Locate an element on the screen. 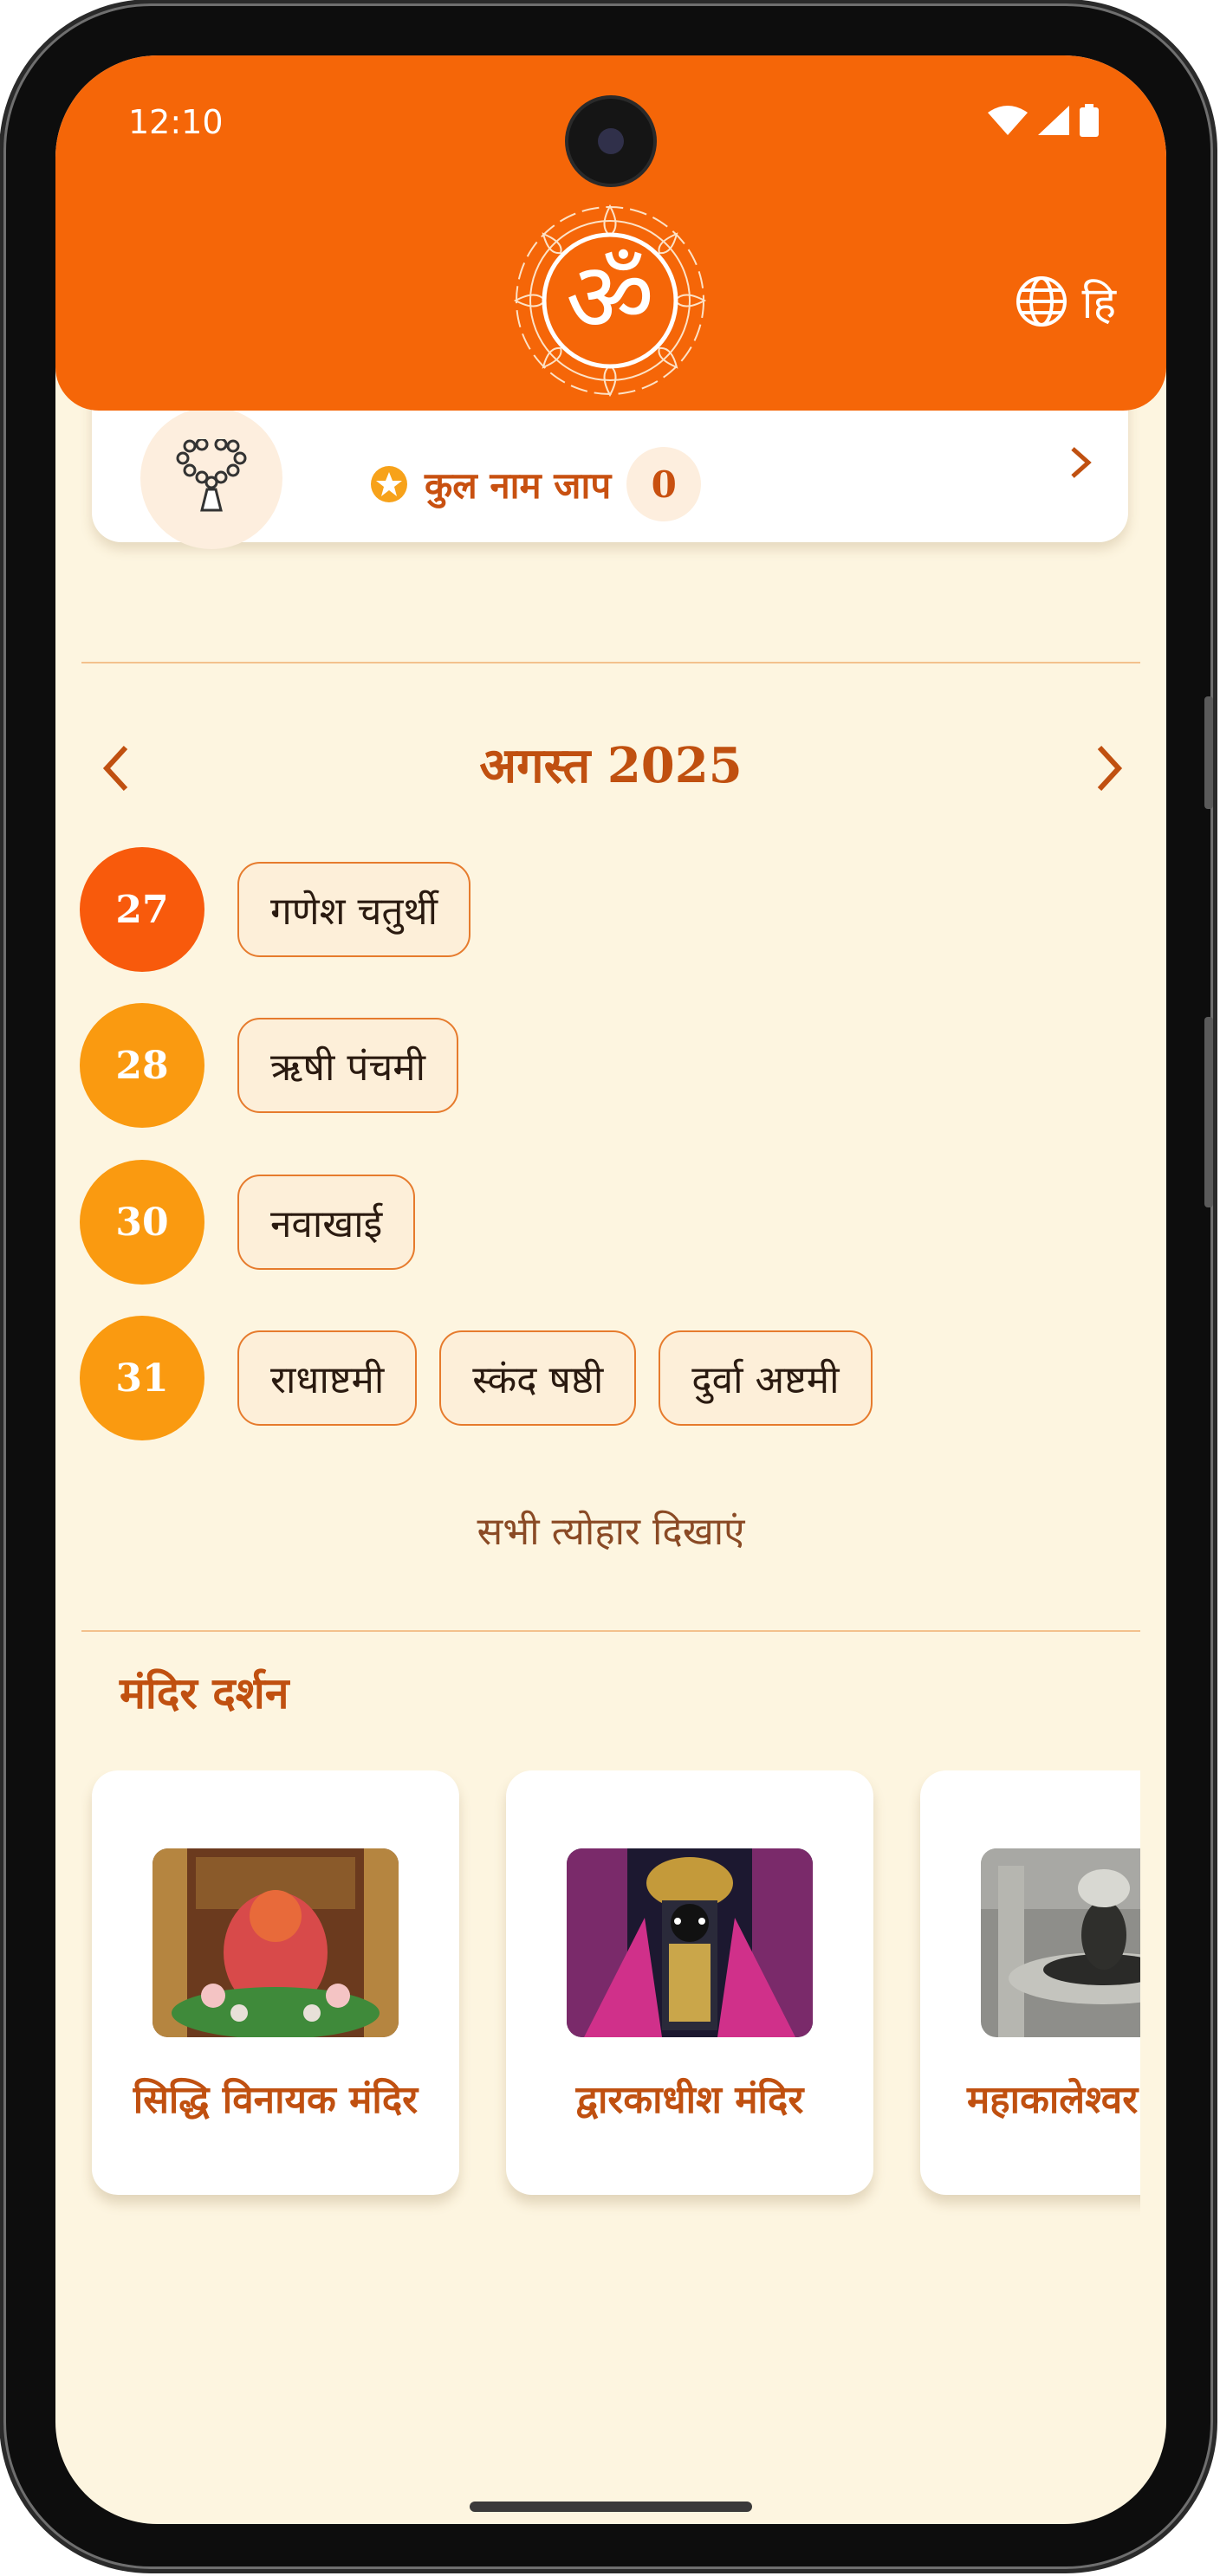  festival-chips: राधाष्टमी स्कंद षष्ठी दुर्वा अष्टमी is located at coordinates (555, 1378).